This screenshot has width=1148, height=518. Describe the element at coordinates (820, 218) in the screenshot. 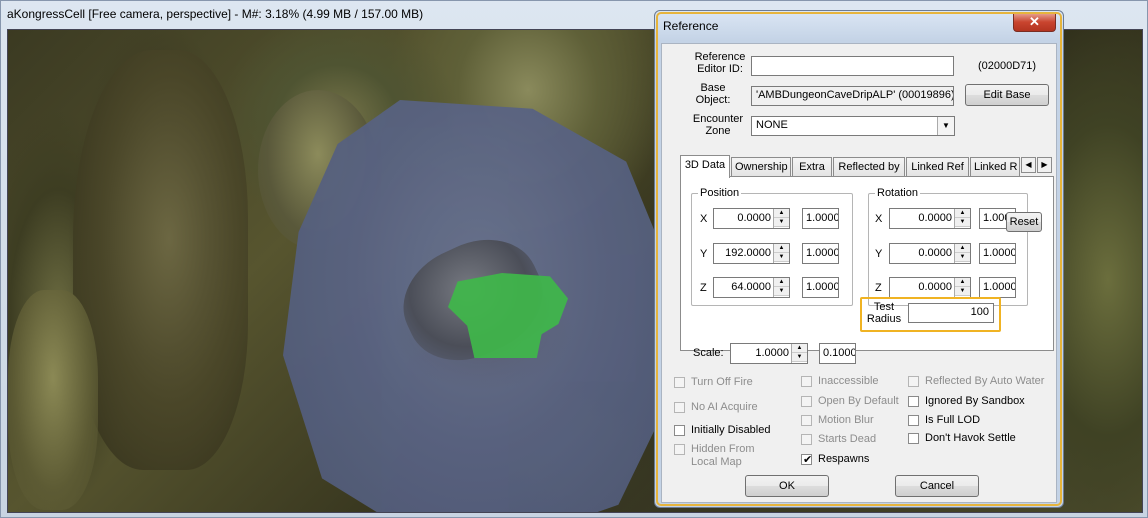

I see `position-x-step: 1.0000` at that location.